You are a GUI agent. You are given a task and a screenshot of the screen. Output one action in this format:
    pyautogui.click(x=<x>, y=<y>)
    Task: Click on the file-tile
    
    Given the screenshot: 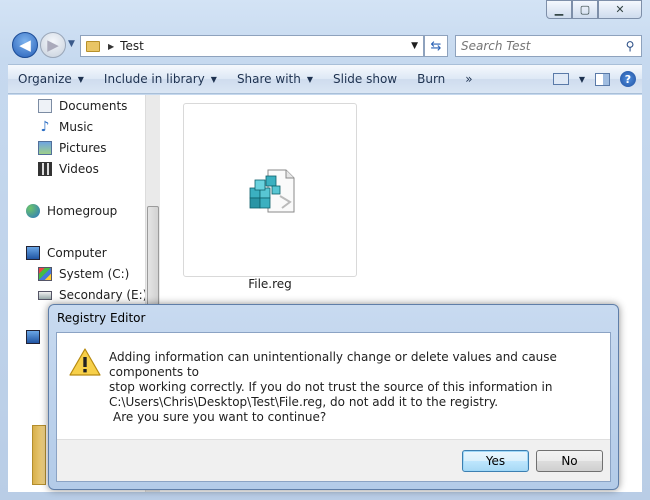 What is the action you would take?
    pyautogui.click(x=270, y=190)
    